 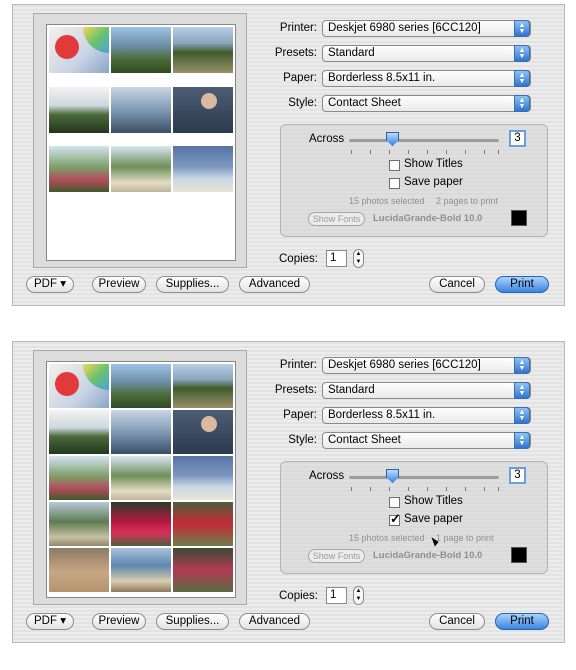 What do you see at coordinates (141, 386) in the screenshot?
I see `photo-thumbnail-garden` at bounding box center [141, 386].